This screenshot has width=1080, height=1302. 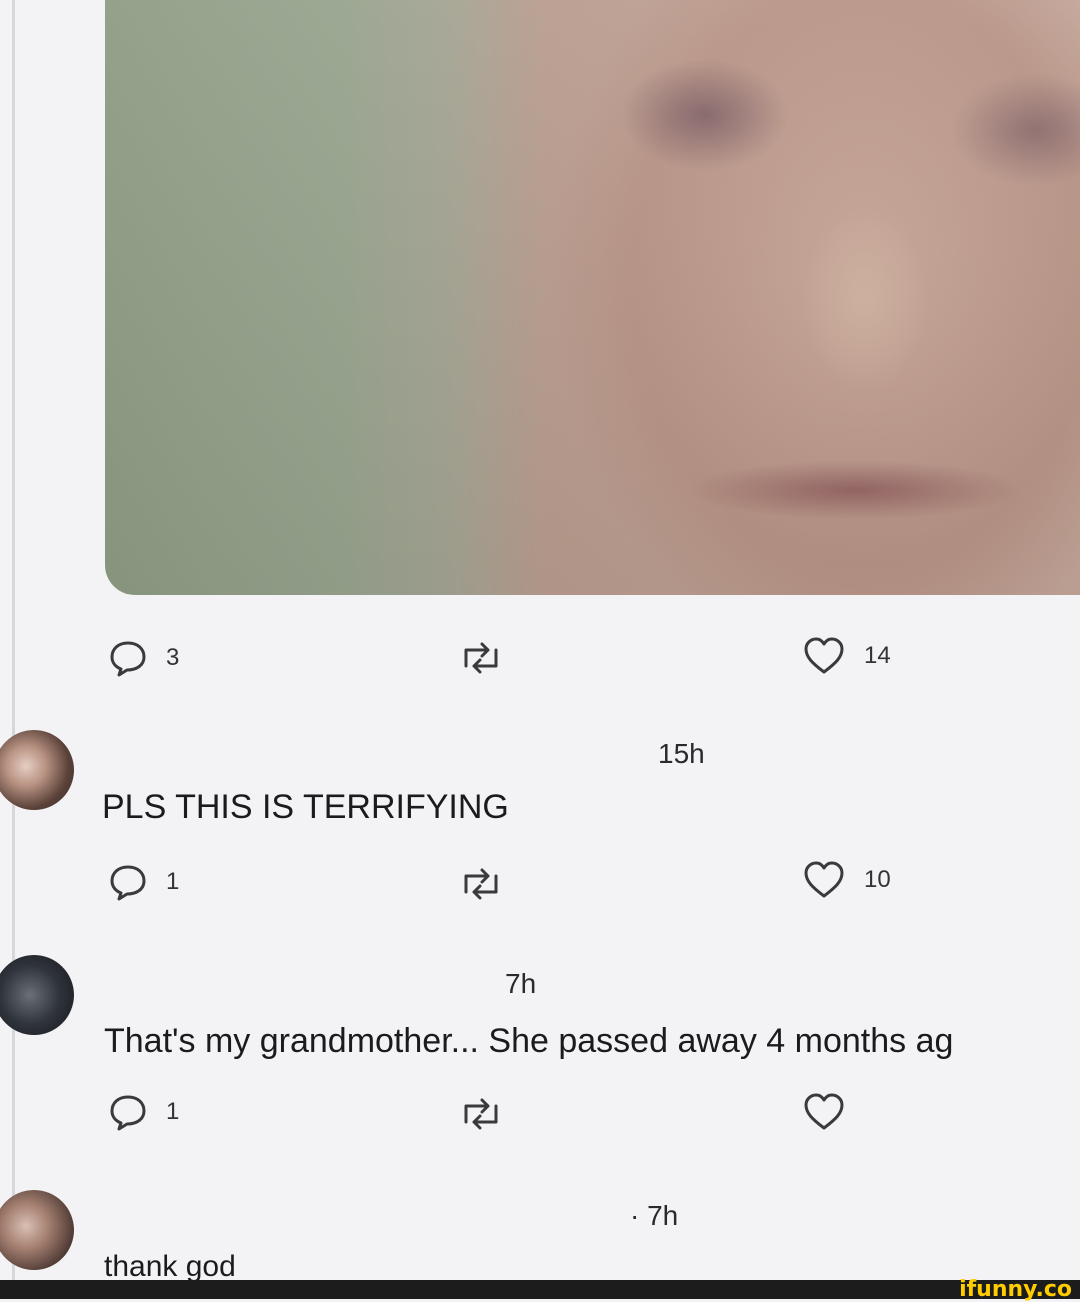 I want to click on like-button: 10, so click(x=846, y=880).